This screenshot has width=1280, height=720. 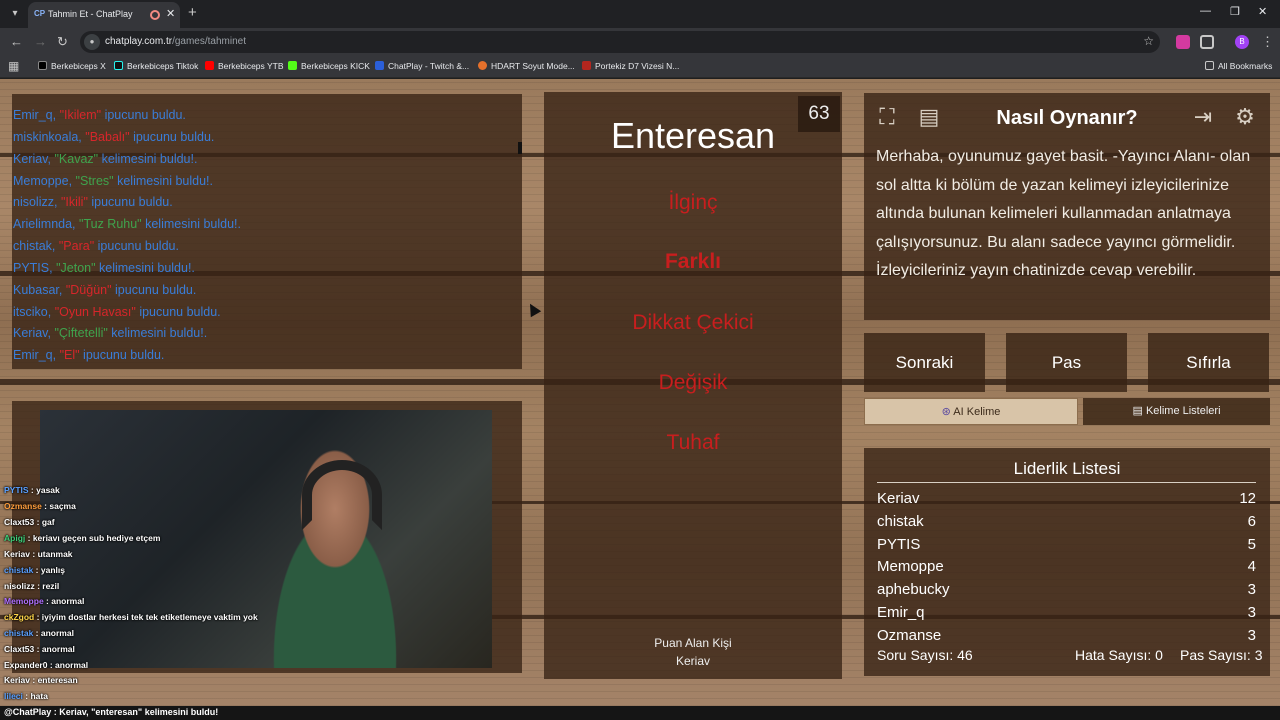 What do you see at coordinates (244, 66) in the screenshot?
I see `bookmark-youtube: Berkebiceps YTB` at bounding box center [244, 66].